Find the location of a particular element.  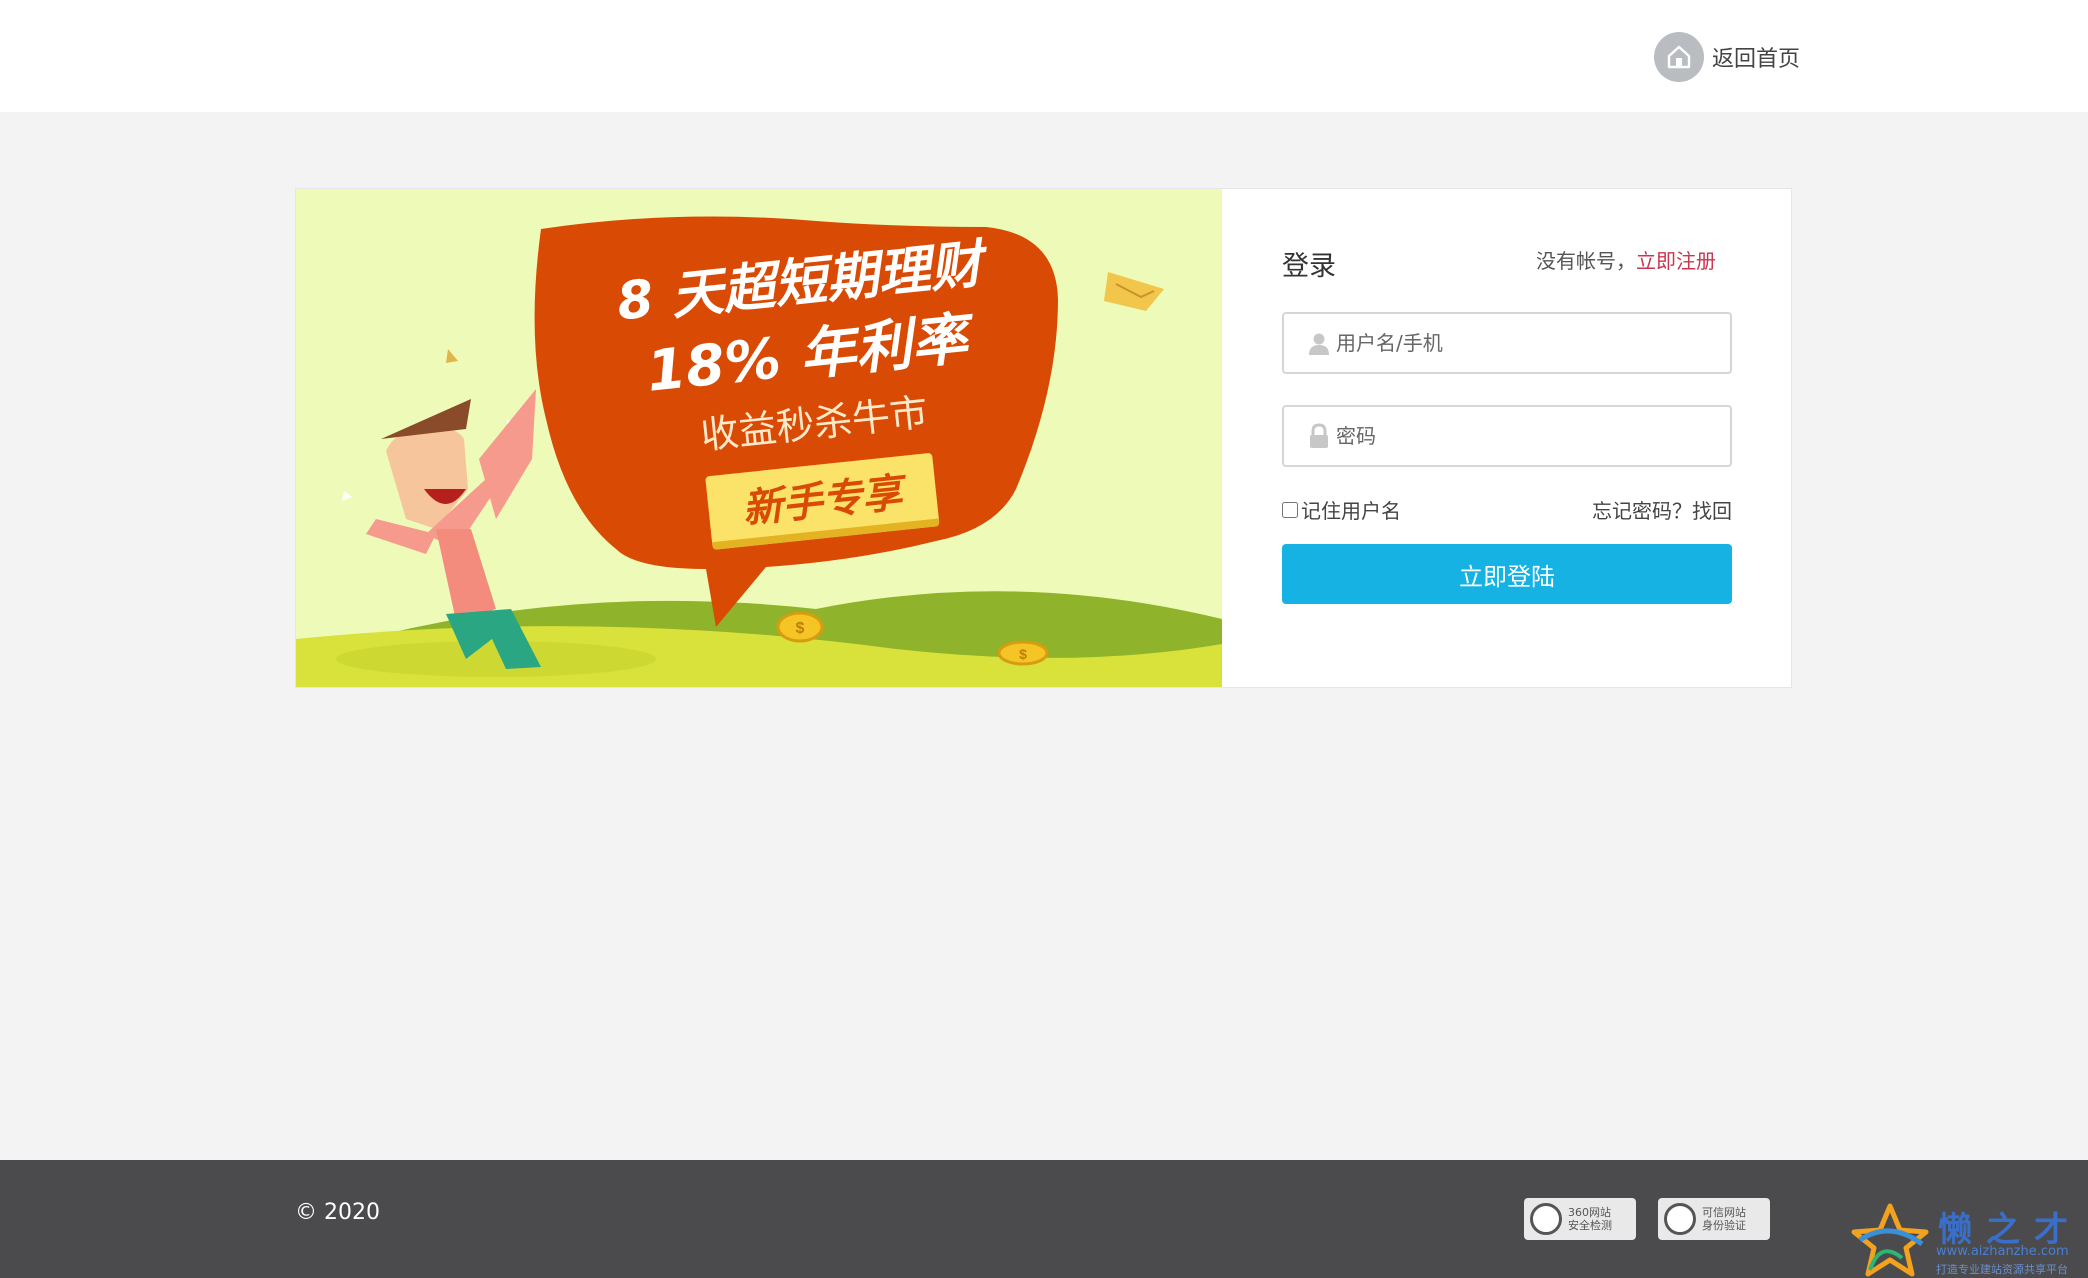

username-input is located at coordinates (1533, 343).